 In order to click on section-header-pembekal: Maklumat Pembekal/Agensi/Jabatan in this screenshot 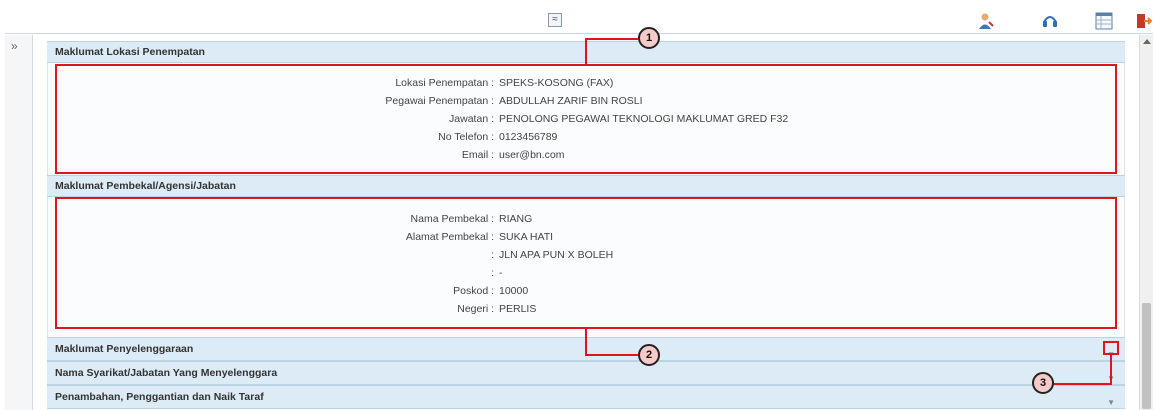, I will do `click(586, 186)`.